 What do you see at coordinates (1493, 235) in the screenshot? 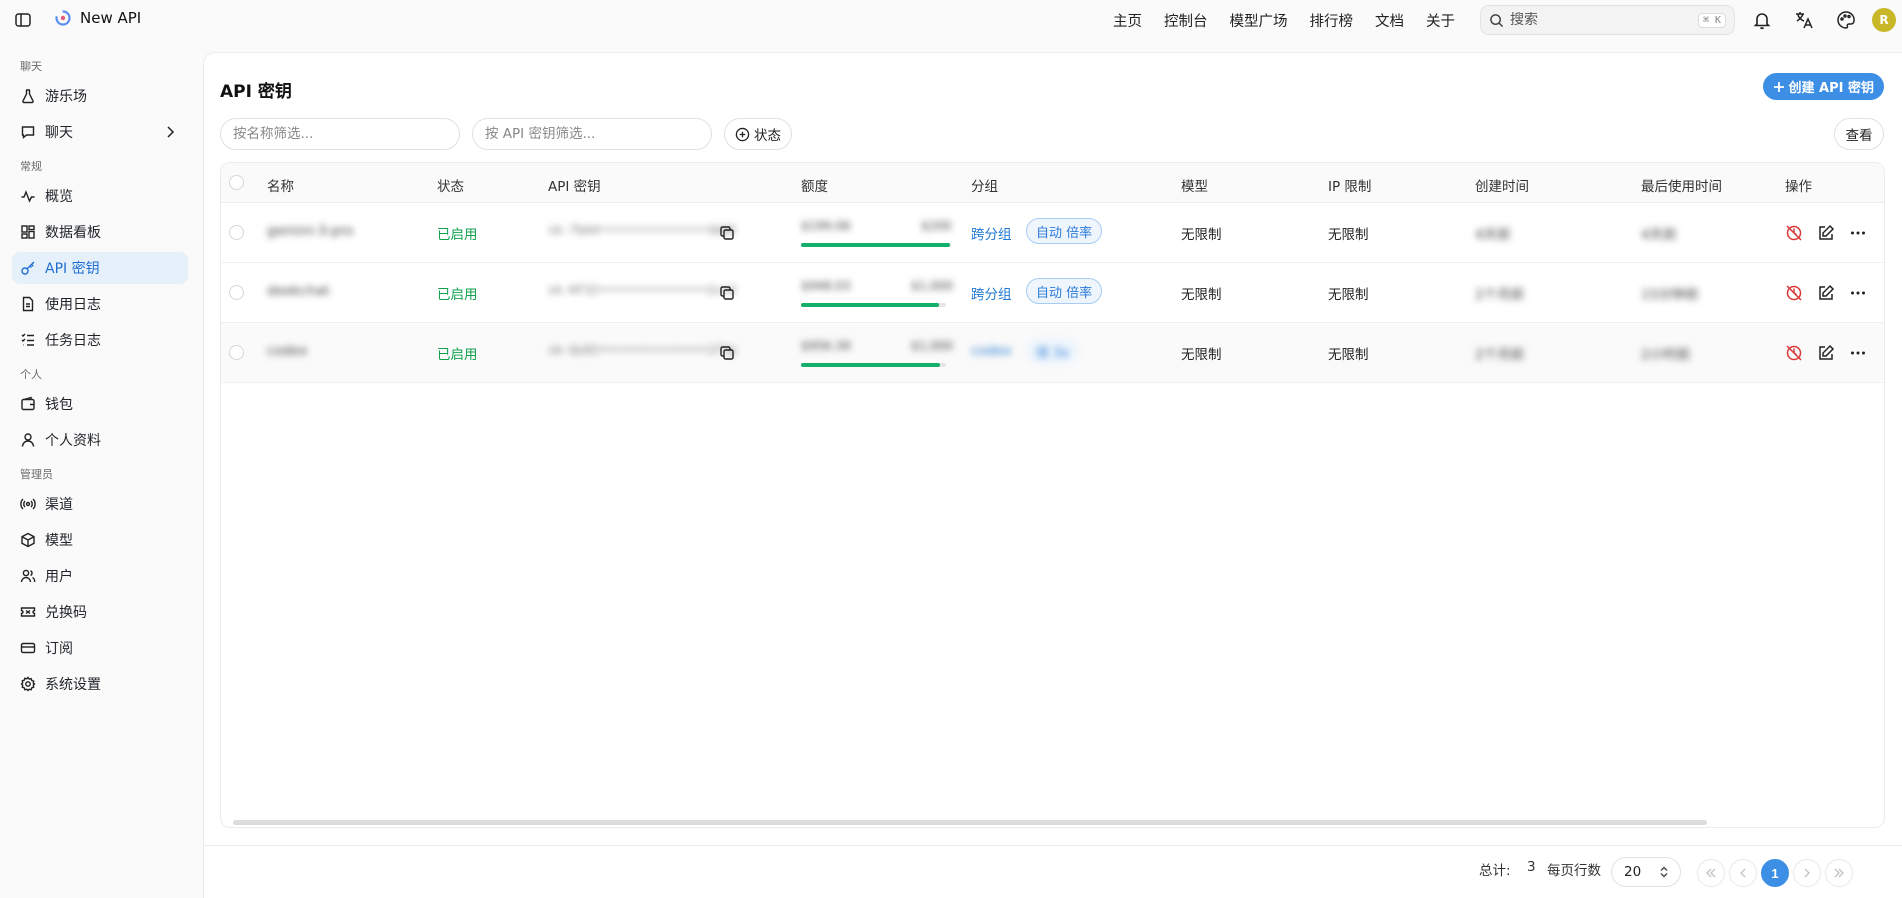
I see `created-time: 4天前` at bounding box center [1493, 235].